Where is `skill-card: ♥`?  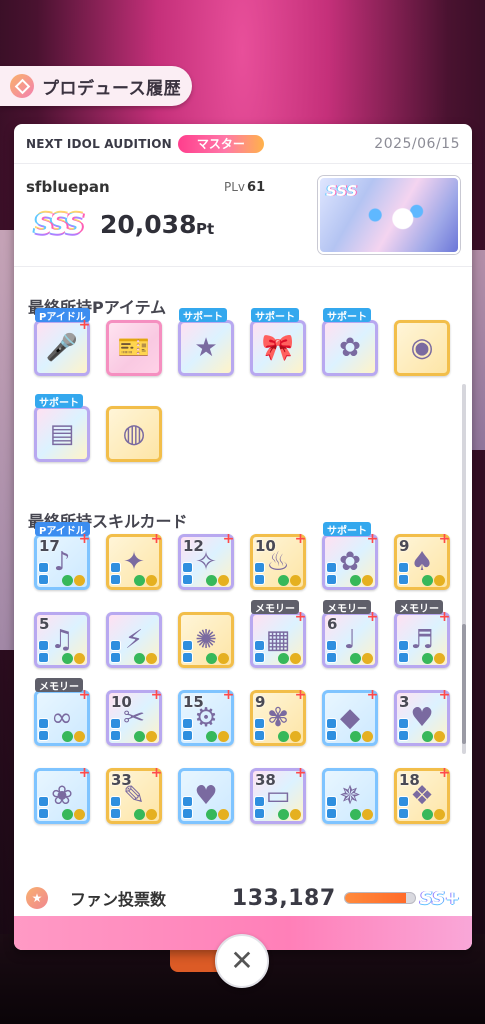
skill-card: ♥ is located at coordinates (206, 796).